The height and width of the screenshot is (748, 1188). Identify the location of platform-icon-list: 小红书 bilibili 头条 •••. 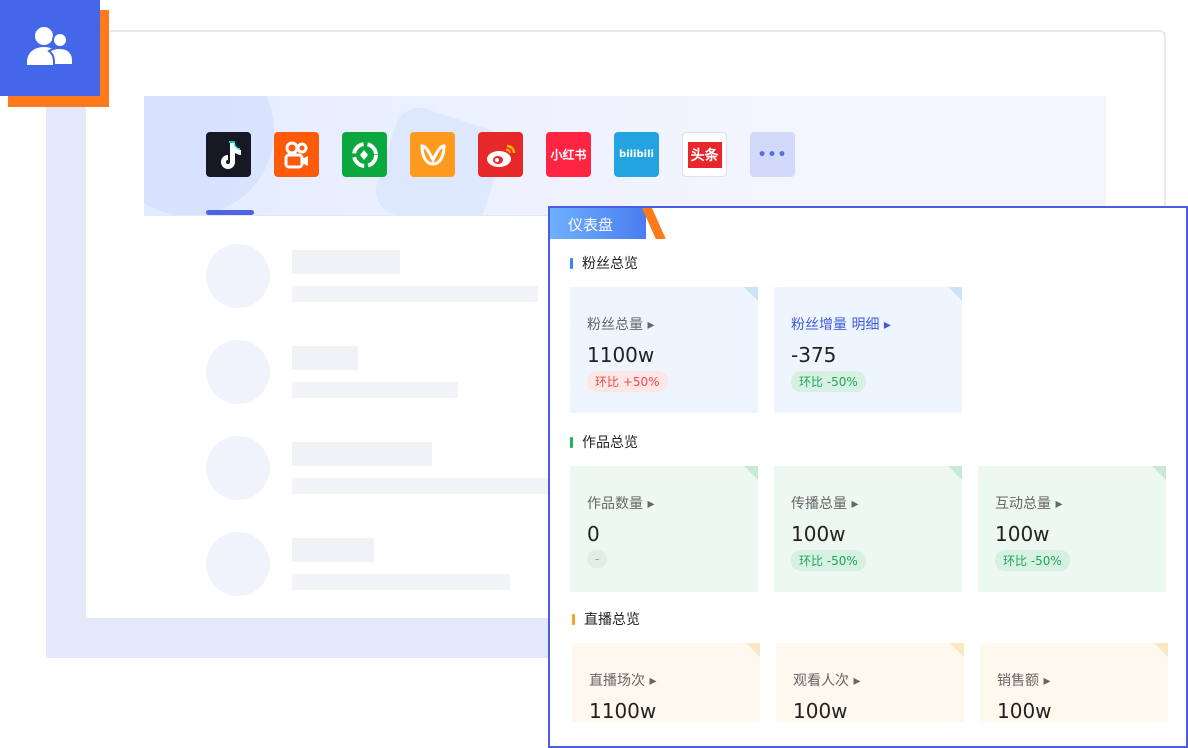
(500, 154).